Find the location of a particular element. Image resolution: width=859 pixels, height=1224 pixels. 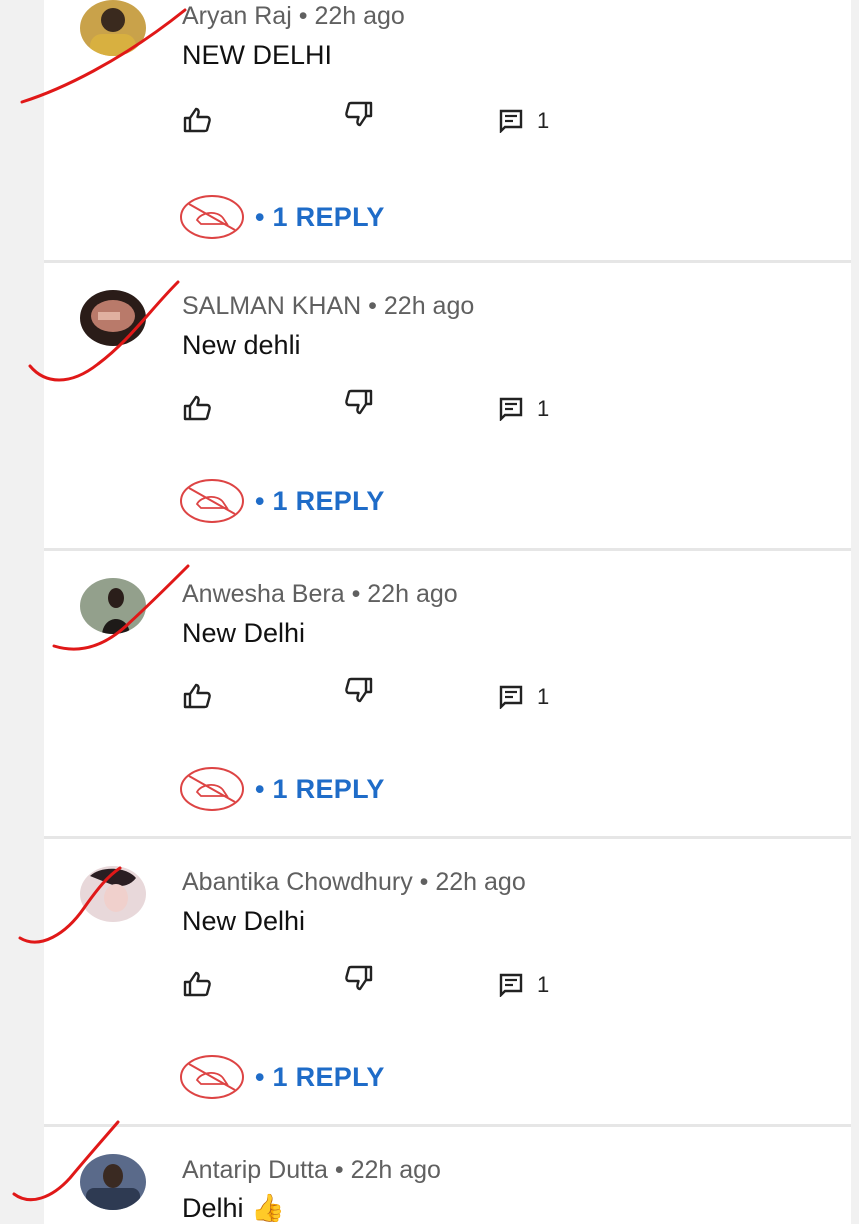

comment-meta: Antarip Dutta • 22h ago is located at coordinates (311, 1170).